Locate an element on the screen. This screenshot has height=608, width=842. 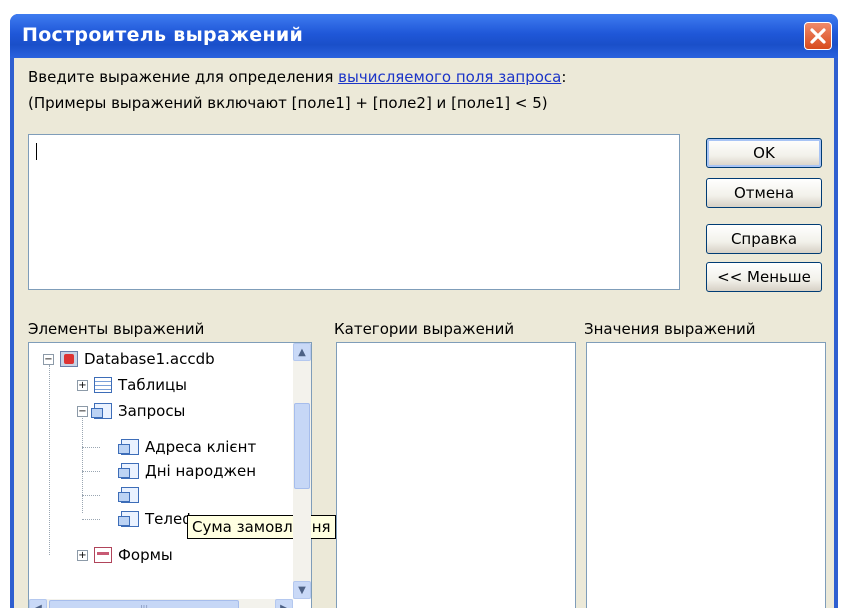
tree-node-tables: + Таблицы is located at coordinates (132, 385).